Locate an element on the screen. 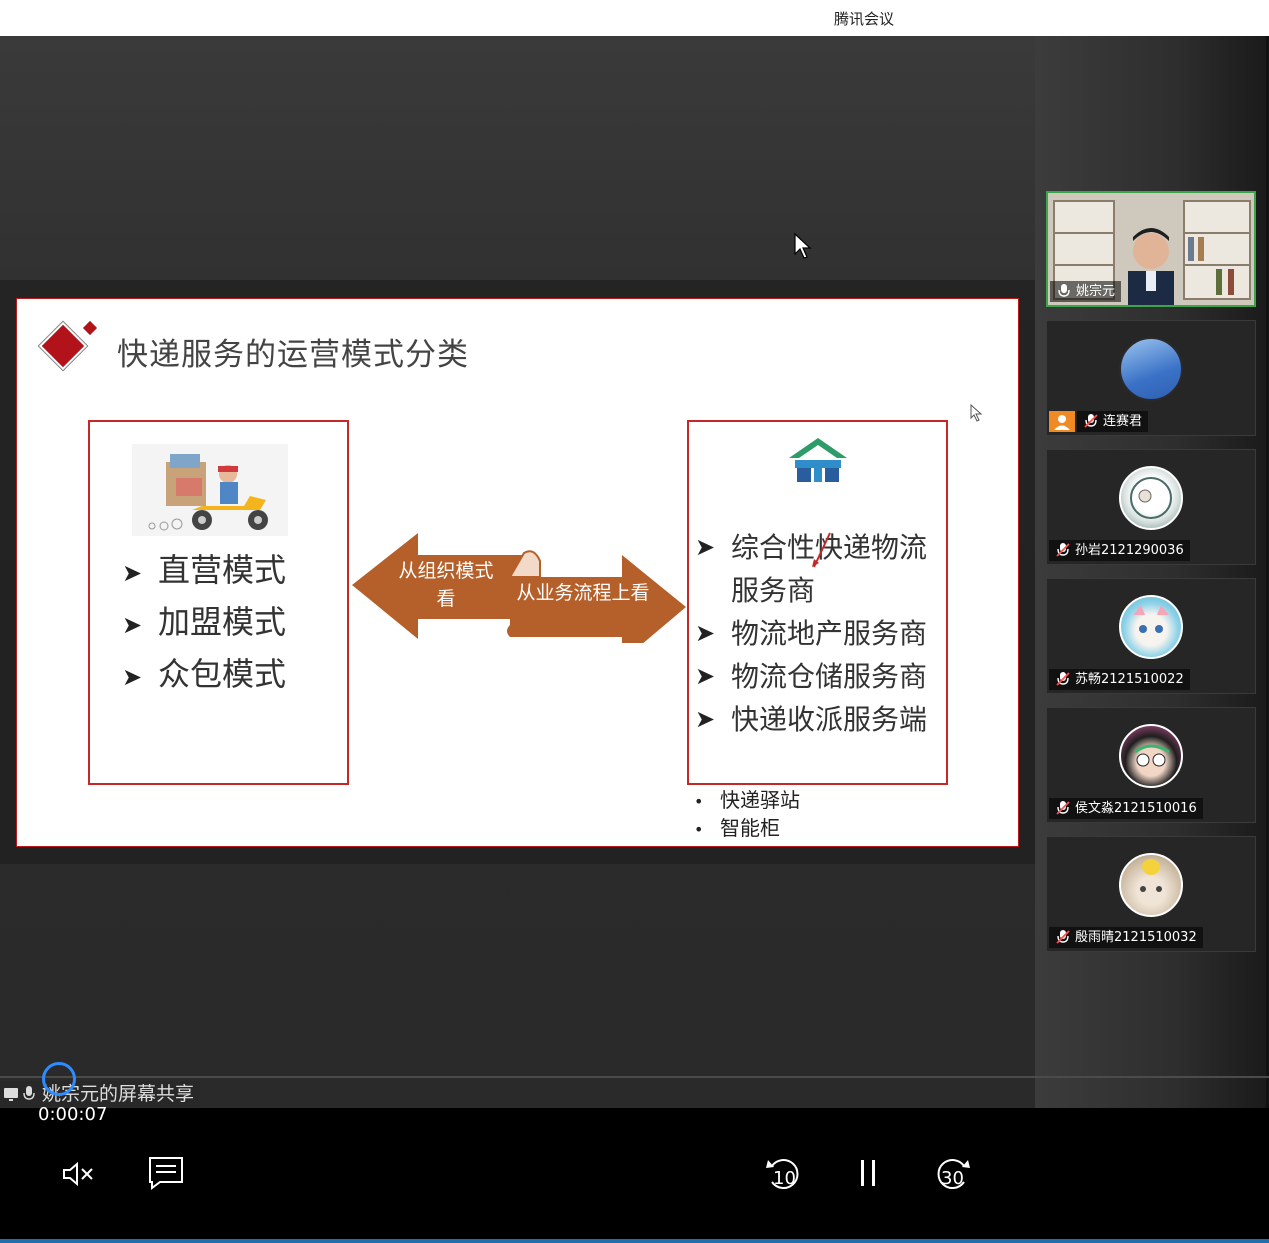 The image size is (1269, 1243). seek-bar is located at coordinates (634, 1077).